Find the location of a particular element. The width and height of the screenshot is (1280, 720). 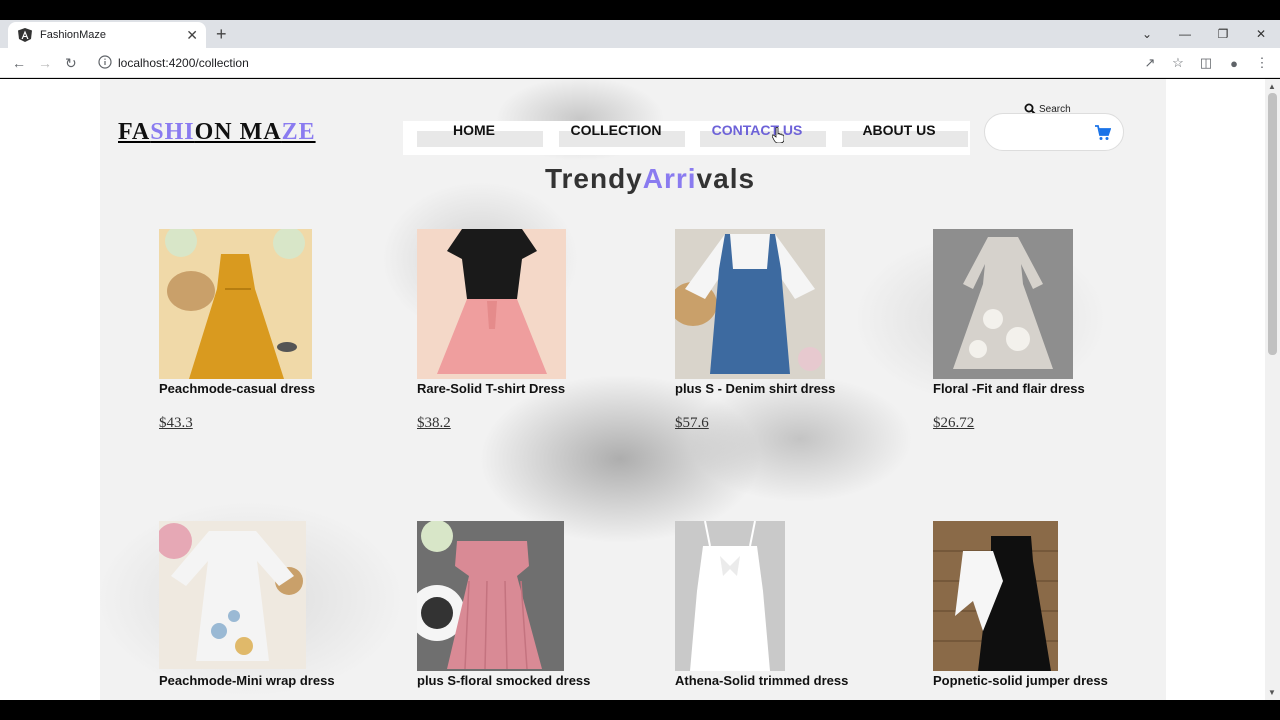

browser-tab: FashionMaze ✕ is located at coordinates (107, 35).